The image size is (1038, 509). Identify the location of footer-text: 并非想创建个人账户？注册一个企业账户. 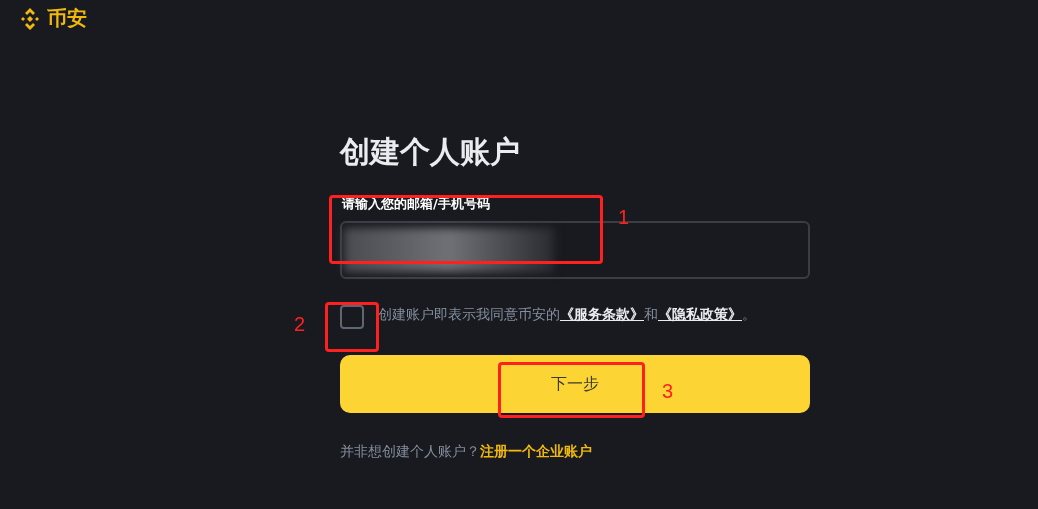
(466, 452).